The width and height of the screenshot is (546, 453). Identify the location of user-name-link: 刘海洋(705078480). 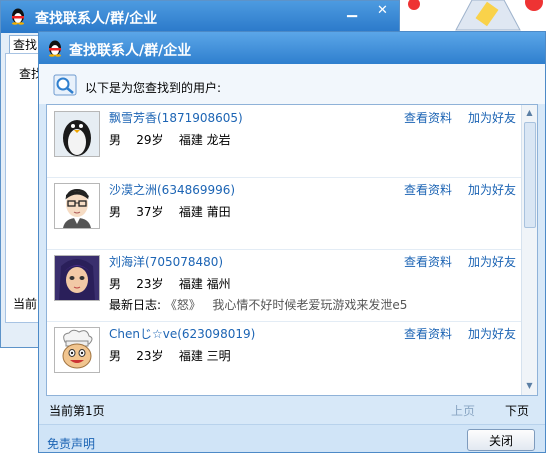
(166, 261).